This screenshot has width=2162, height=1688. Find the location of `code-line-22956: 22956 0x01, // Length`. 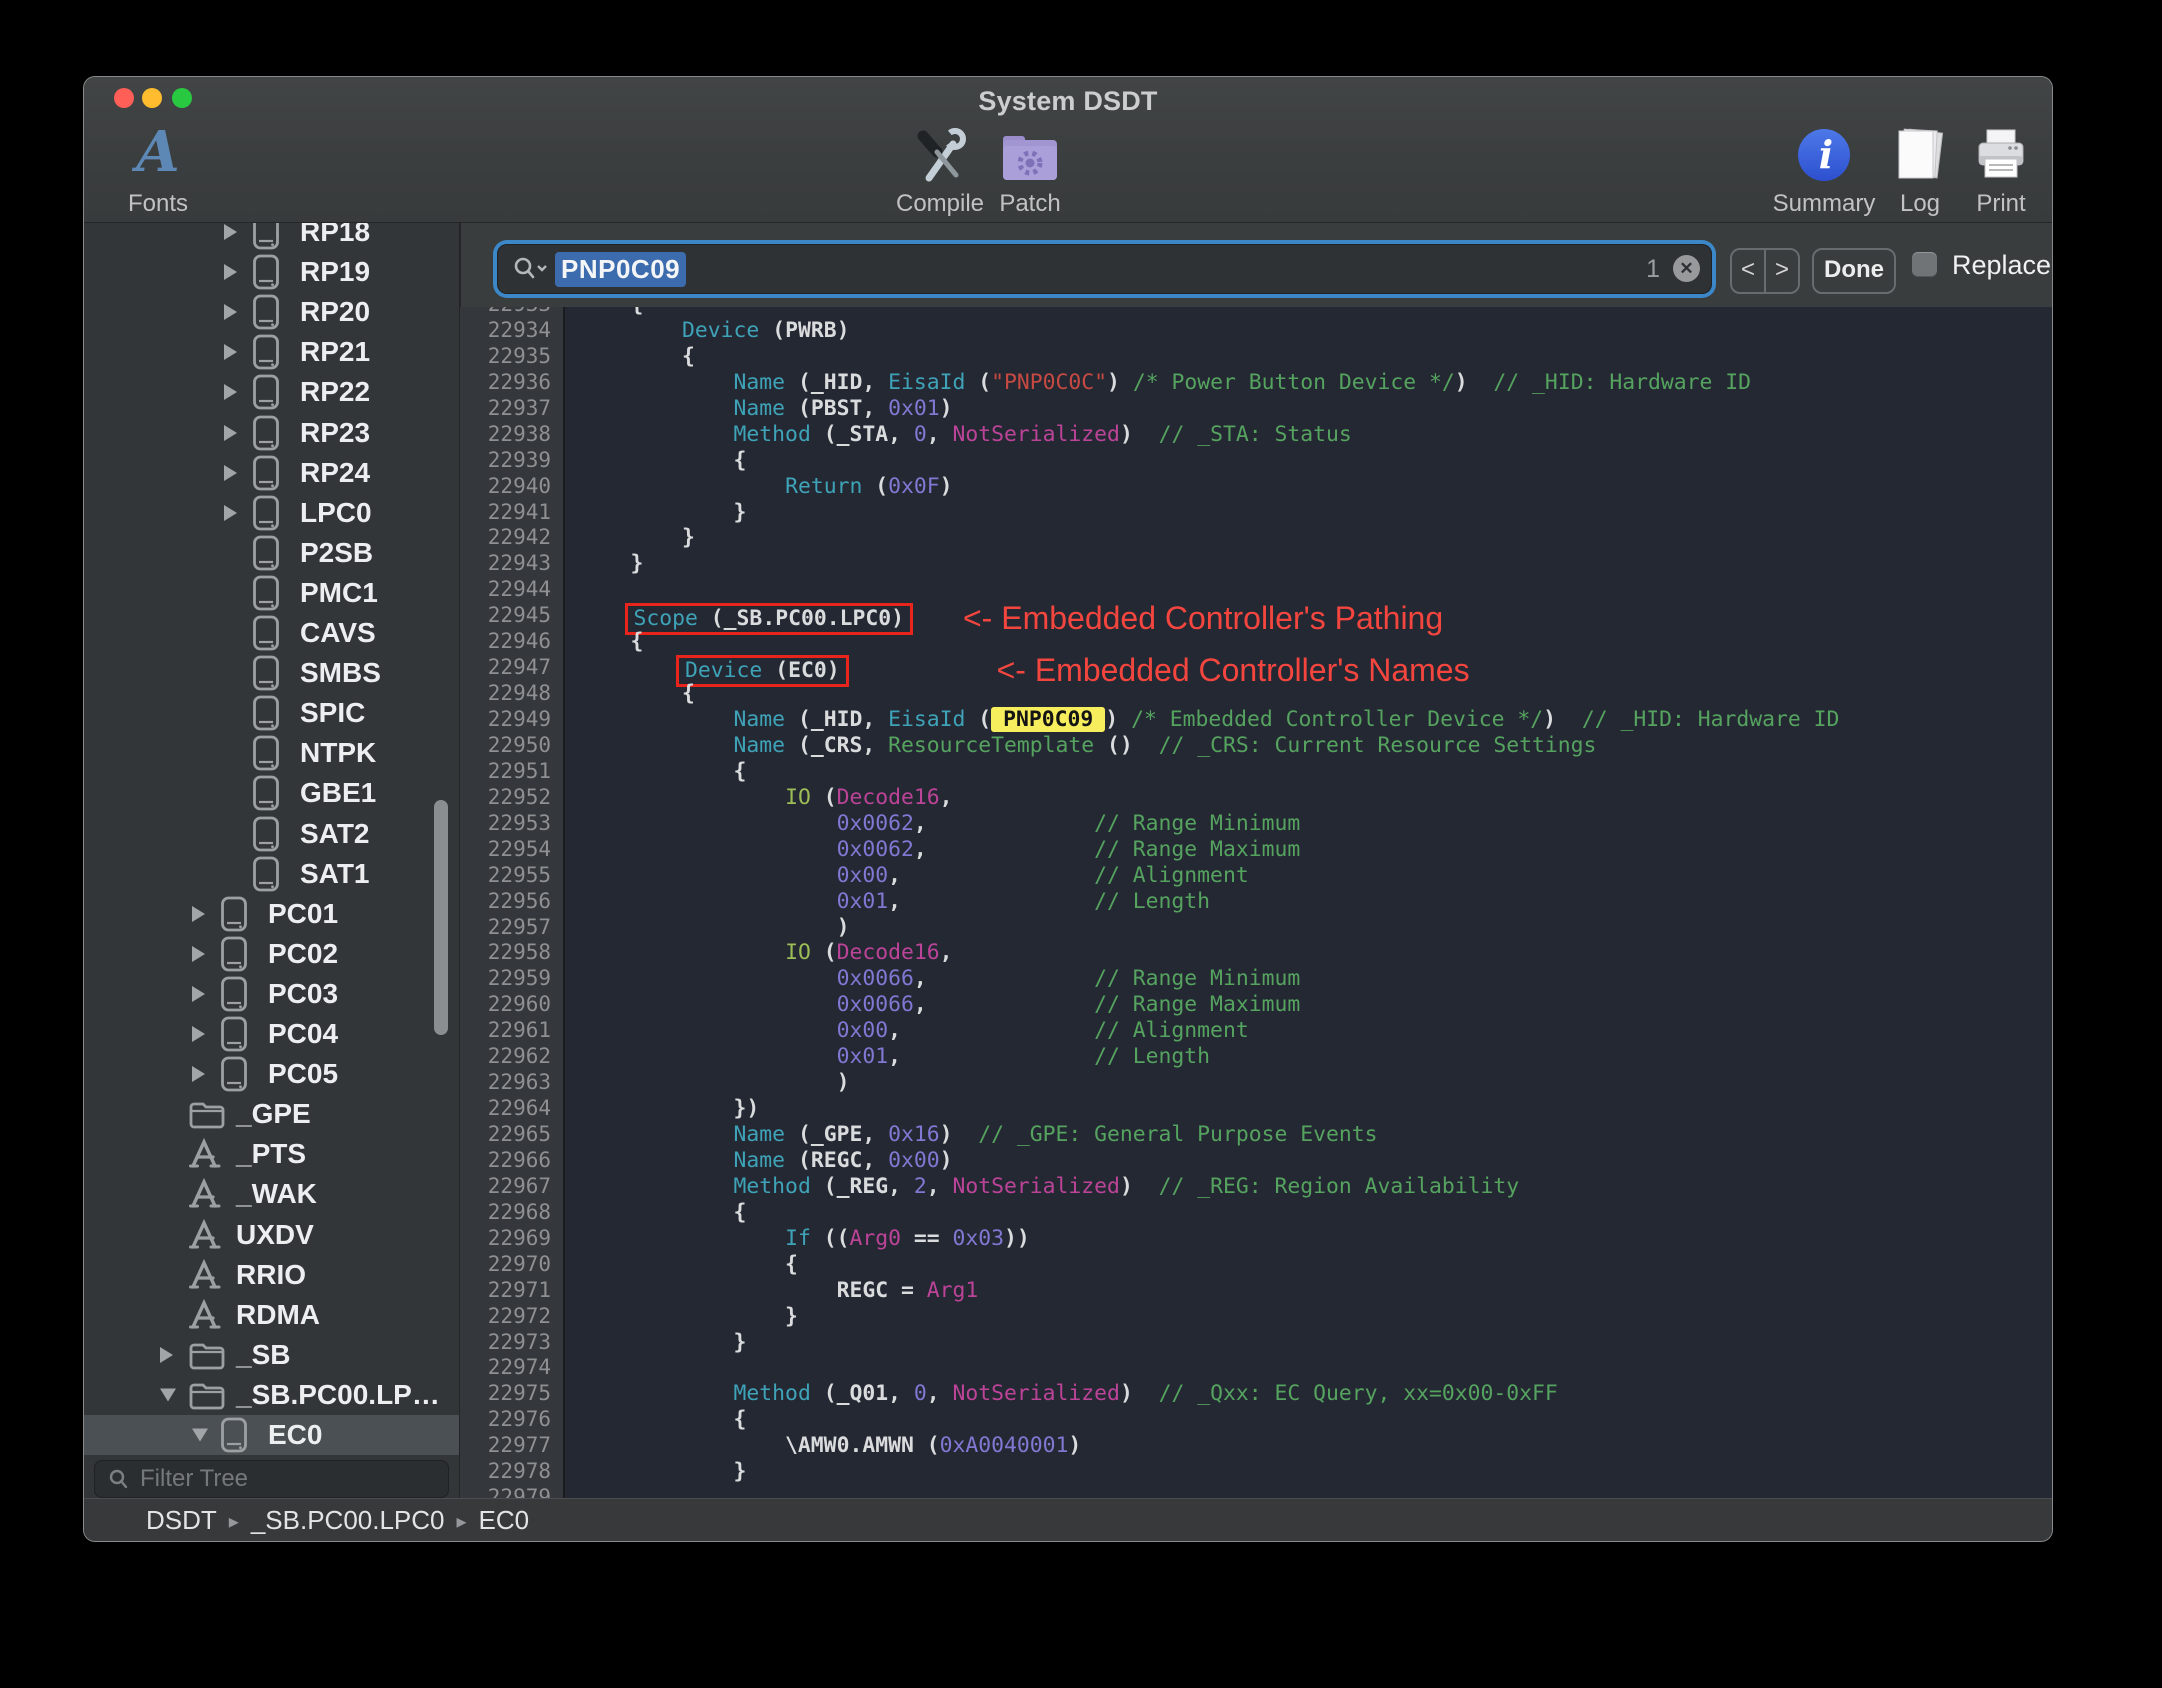

code-line-22956: 22956 0x01, // Length is located at coordinates (1256, 901).